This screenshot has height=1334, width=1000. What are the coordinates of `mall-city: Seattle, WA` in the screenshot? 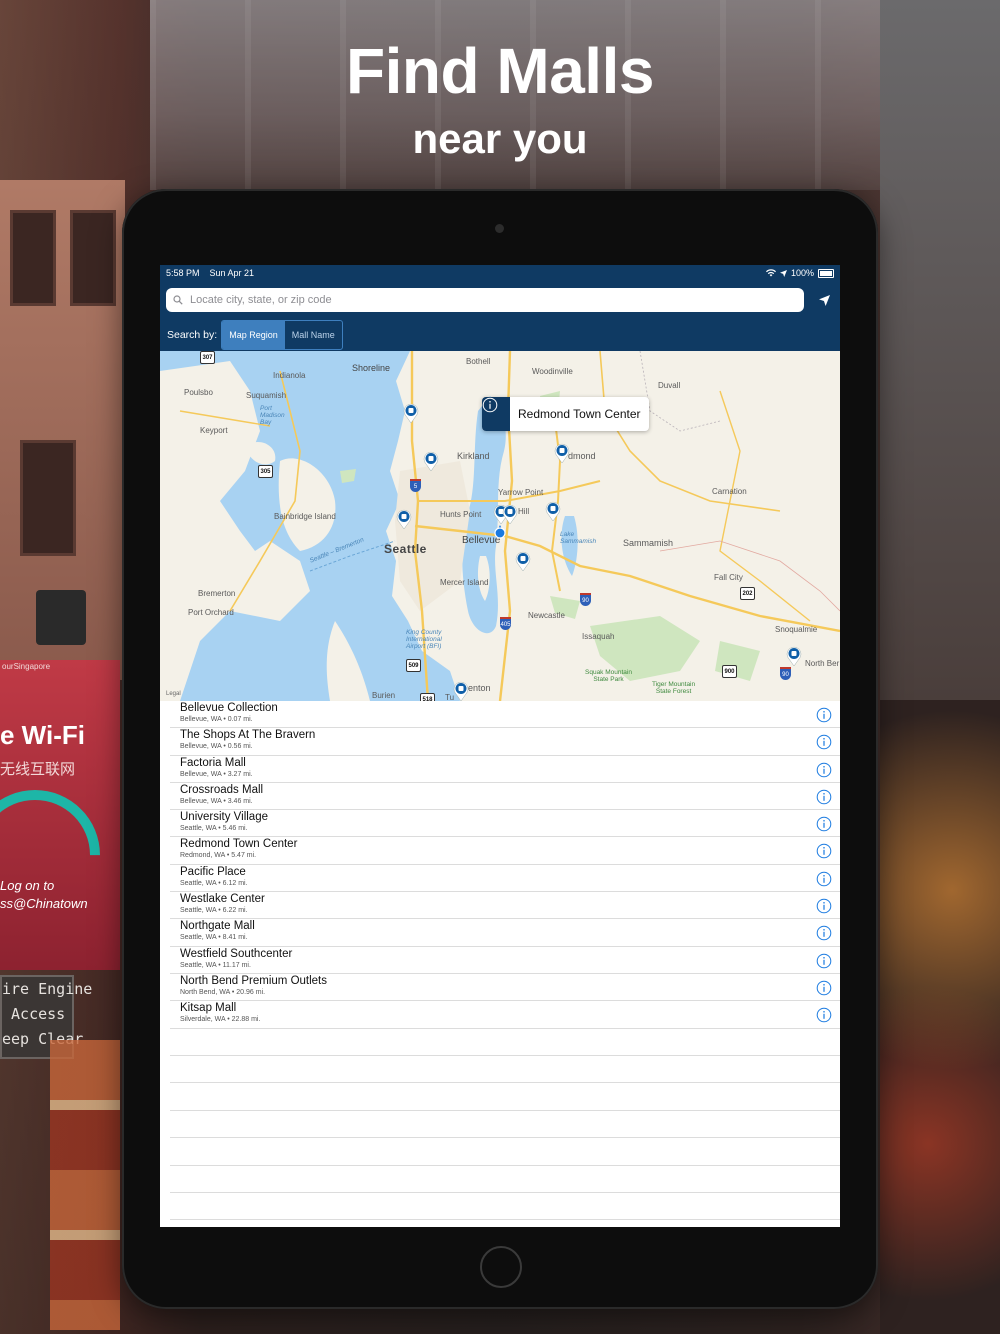 It's located at (198, 829).